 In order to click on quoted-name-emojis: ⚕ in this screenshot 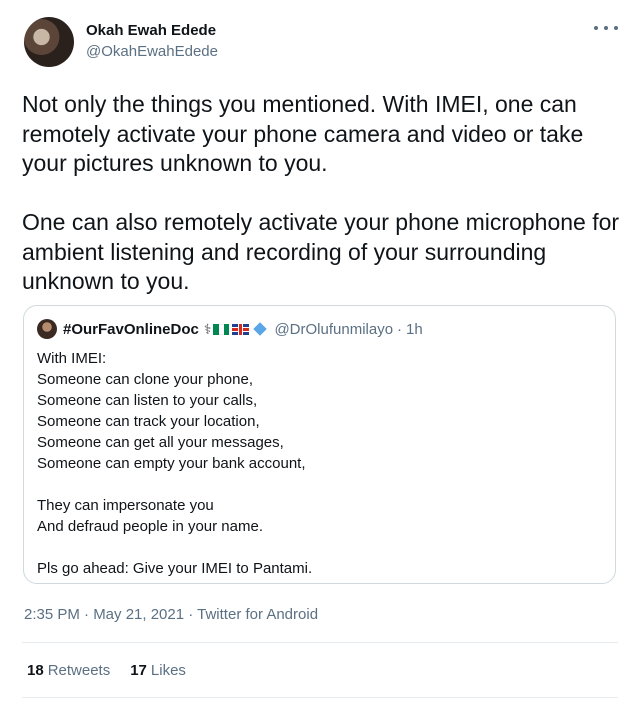, I will do `click(237, 329)`.